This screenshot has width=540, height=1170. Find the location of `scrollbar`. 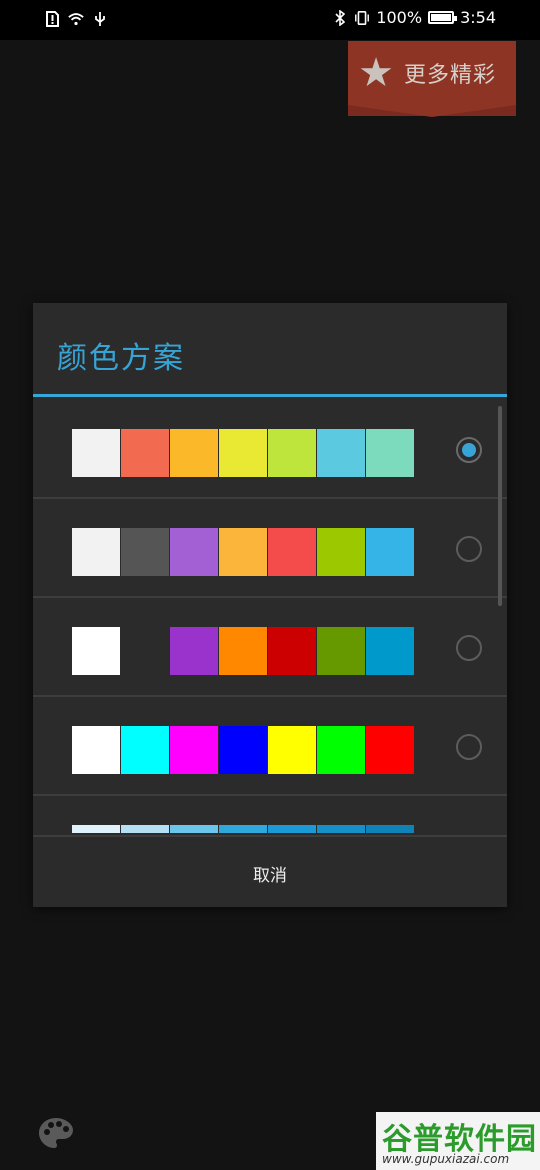

scrollbar is located at coordinates (500, 506).